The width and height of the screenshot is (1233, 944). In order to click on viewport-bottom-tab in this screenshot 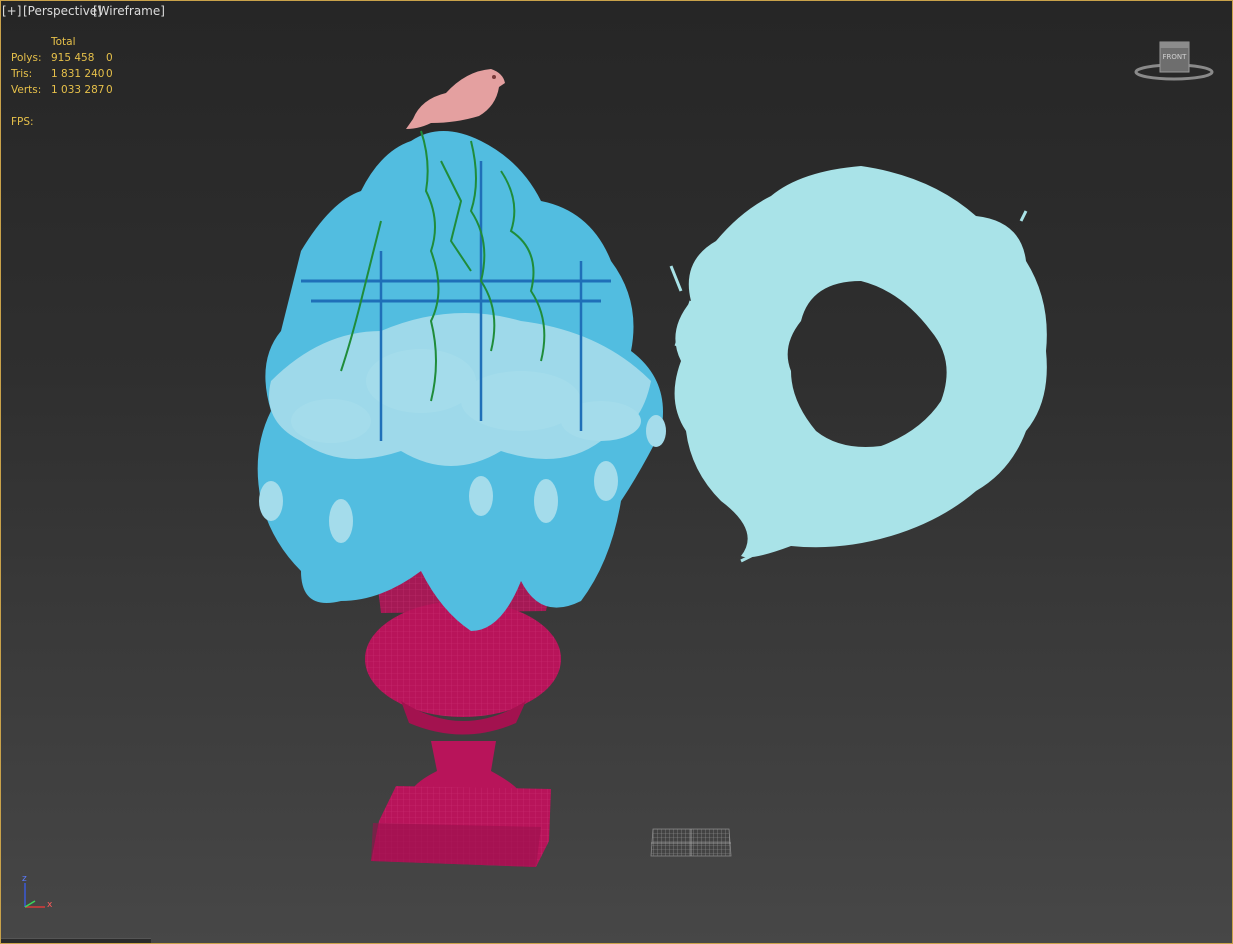, I will do `click(76, 940)`.